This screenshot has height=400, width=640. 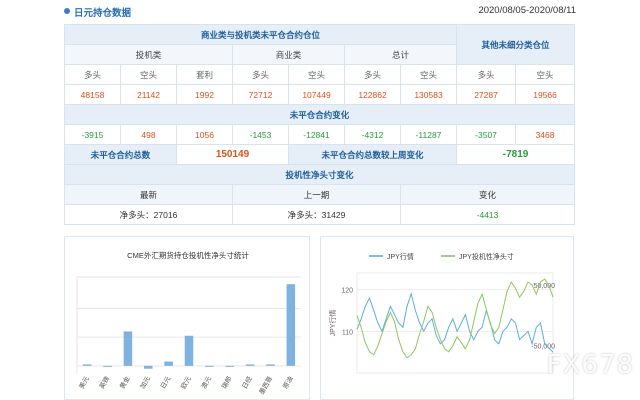 What do you see at coordinates (347, 332) in the screenshot?
I see `y-tick-label: 110` at bounding box center [347, 332].